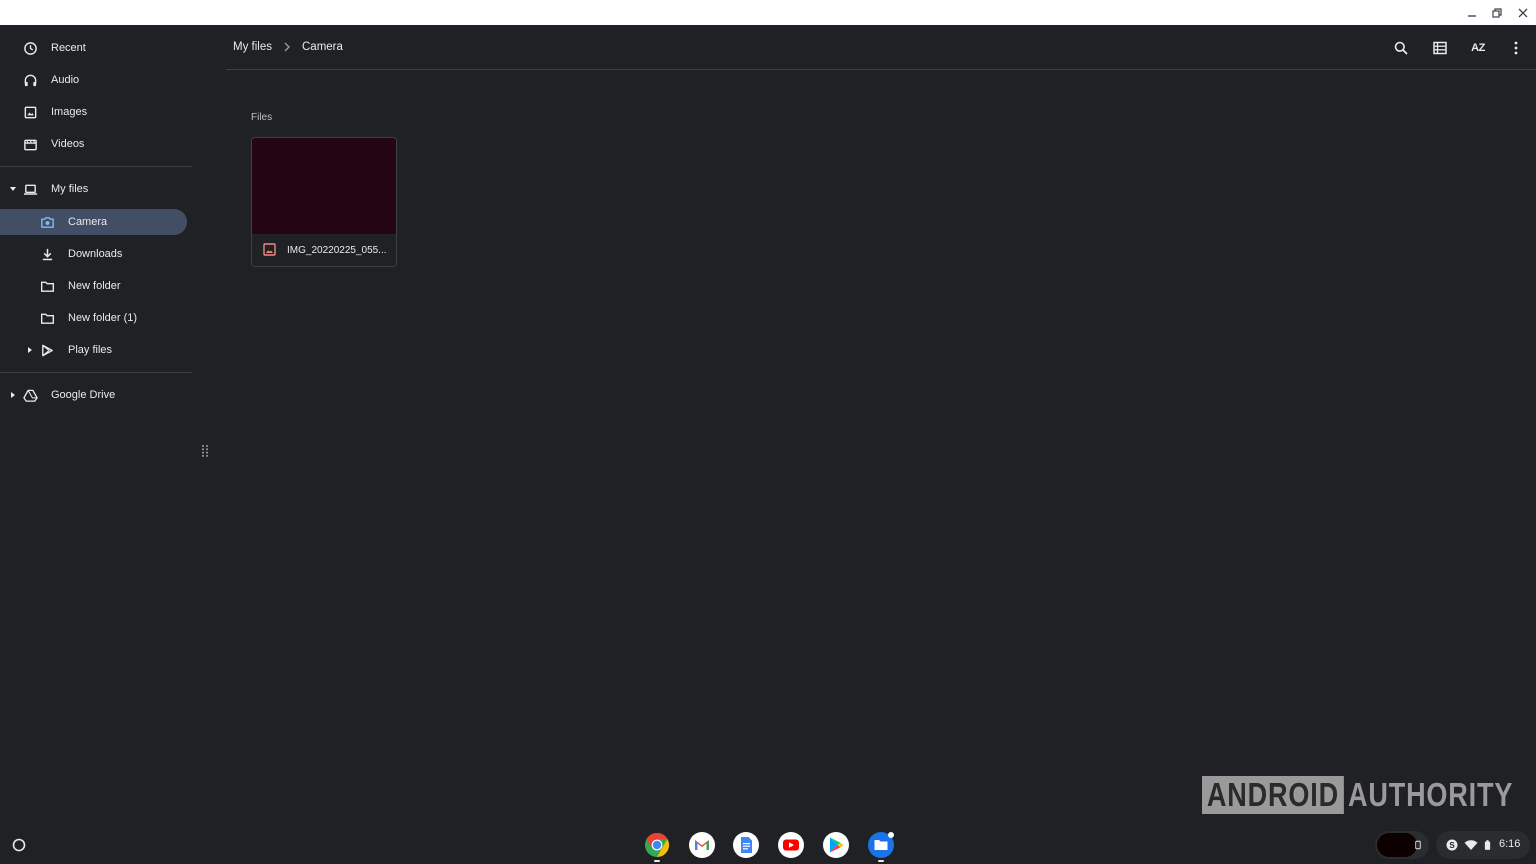 This screenshot has height=864, width=1536. Describe the element at coordinates (96, 48) in the screenshot. I see `sidebar-item-recent: Recent` at that location.